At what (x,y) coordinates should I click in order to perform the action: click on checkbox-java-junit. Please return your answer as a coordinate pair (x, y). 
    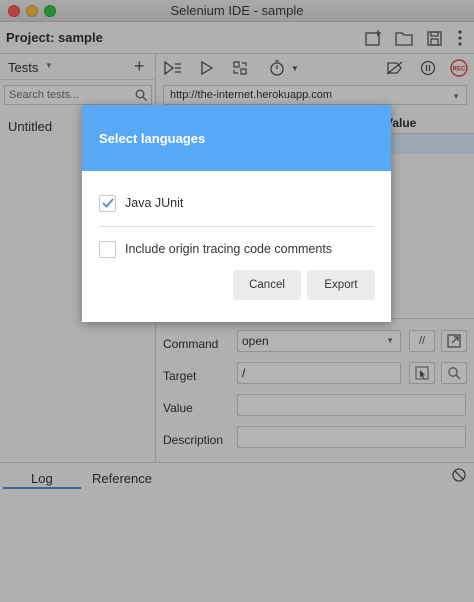
    Looking at the image, I should click on (107, 203).